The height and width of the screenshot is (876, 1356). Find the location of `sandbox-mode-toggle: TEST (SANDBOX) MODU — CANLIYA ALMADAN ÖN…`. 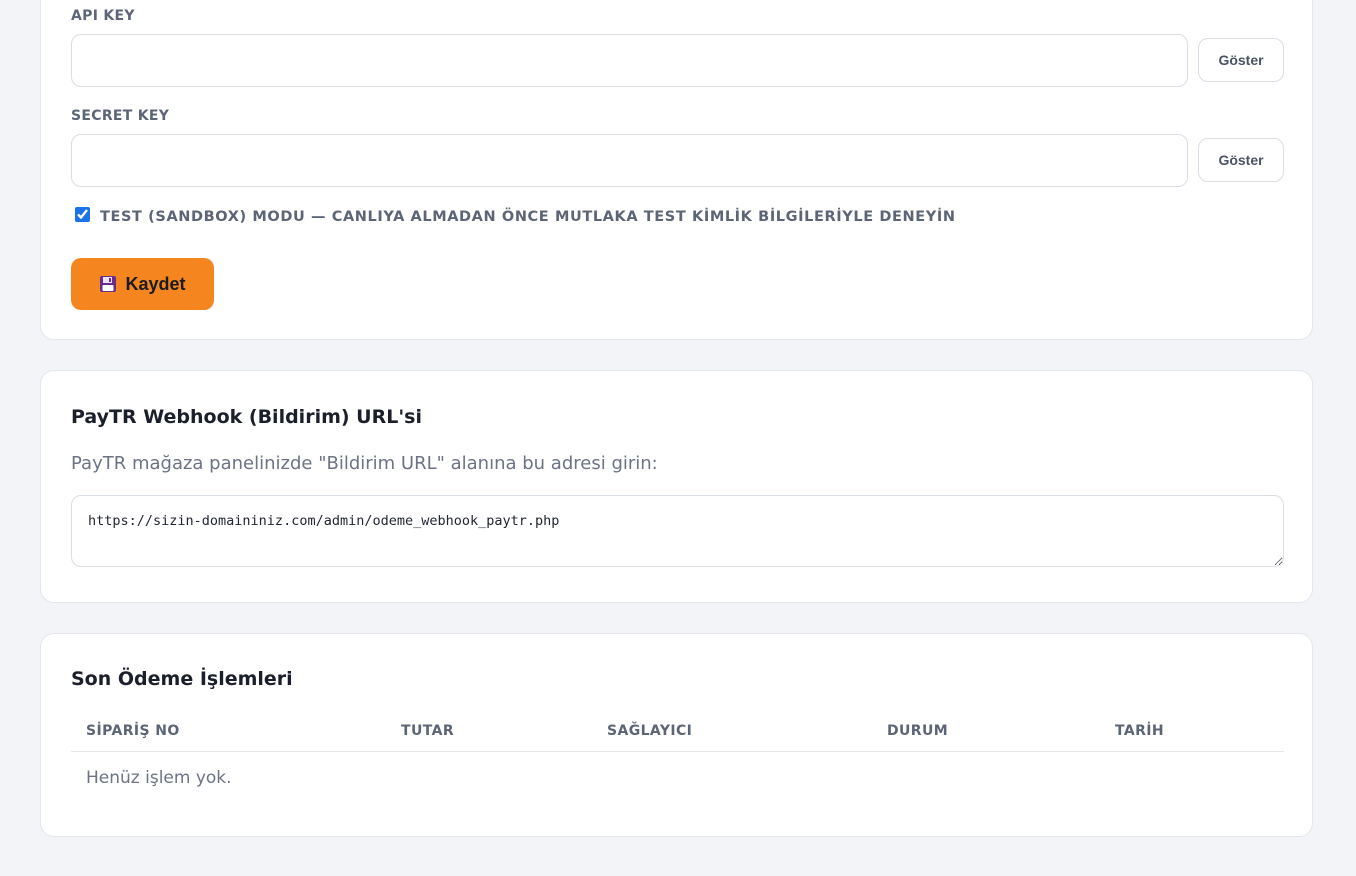

sandbox-mode-toggle: TEST (SANDBOX) MODU — CANLIYA ALMADAN ÖN… is located at coordinates (515, 215).